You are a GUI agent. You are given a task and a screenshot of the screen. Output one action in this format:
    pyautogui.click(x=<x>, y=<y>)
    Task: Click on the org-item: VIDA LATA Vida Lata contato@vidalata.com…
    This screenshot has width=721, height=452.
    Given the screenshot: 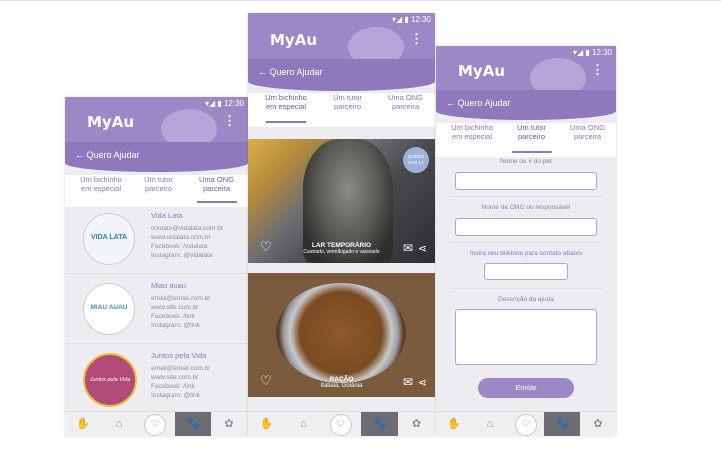 What is the action you would take?
    pyautogui.click(x=156, y=239)
    